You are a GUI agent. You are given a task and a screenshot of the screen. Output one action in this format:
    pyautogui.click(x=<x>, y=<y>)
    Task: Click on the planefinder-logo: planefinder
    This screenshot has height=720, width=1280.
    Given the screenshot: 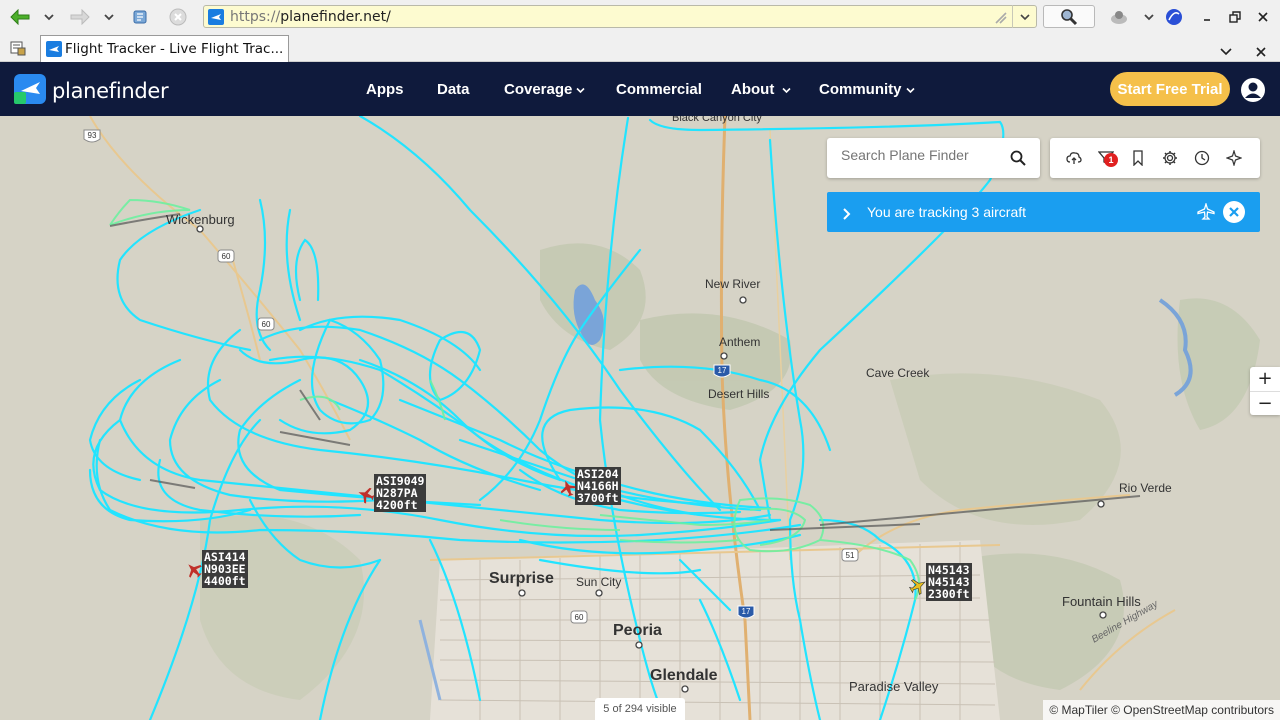 What is the action you would take?
    pyautogui.click(x=91, y=91)
    